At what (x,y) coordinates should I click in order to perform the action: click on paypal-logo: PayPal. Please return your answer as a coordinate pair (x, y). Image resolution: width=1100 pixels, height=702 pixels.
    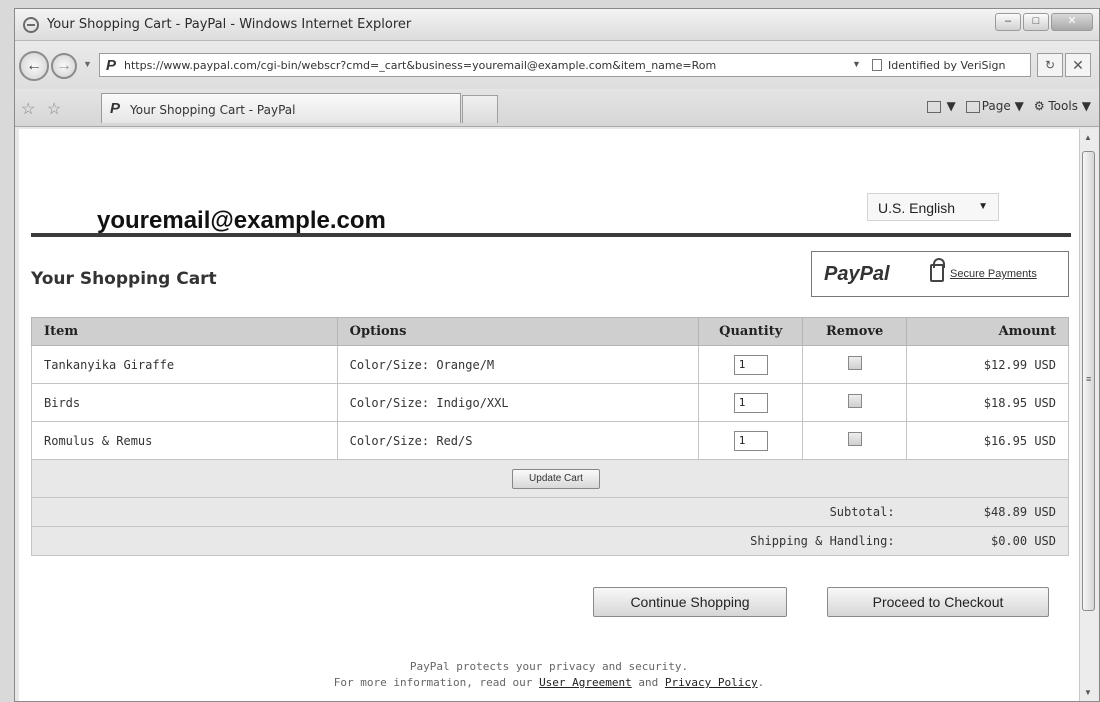
    Looking at the image, I should click on (857, 274).